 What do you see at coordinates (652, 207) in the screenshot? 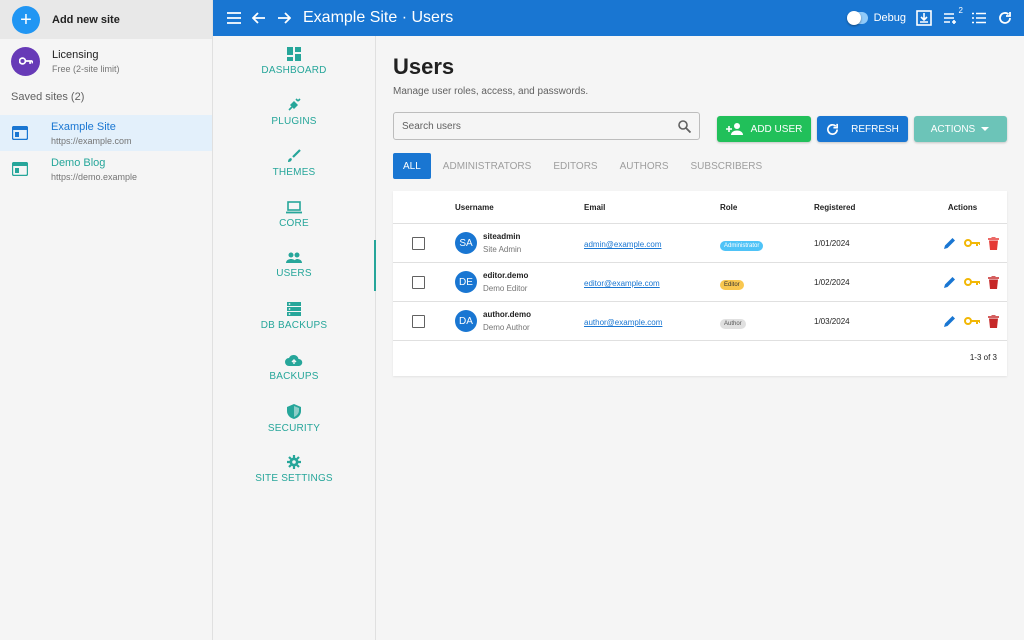
I see `column-header-email: Email` at bounding box center [652, 207].